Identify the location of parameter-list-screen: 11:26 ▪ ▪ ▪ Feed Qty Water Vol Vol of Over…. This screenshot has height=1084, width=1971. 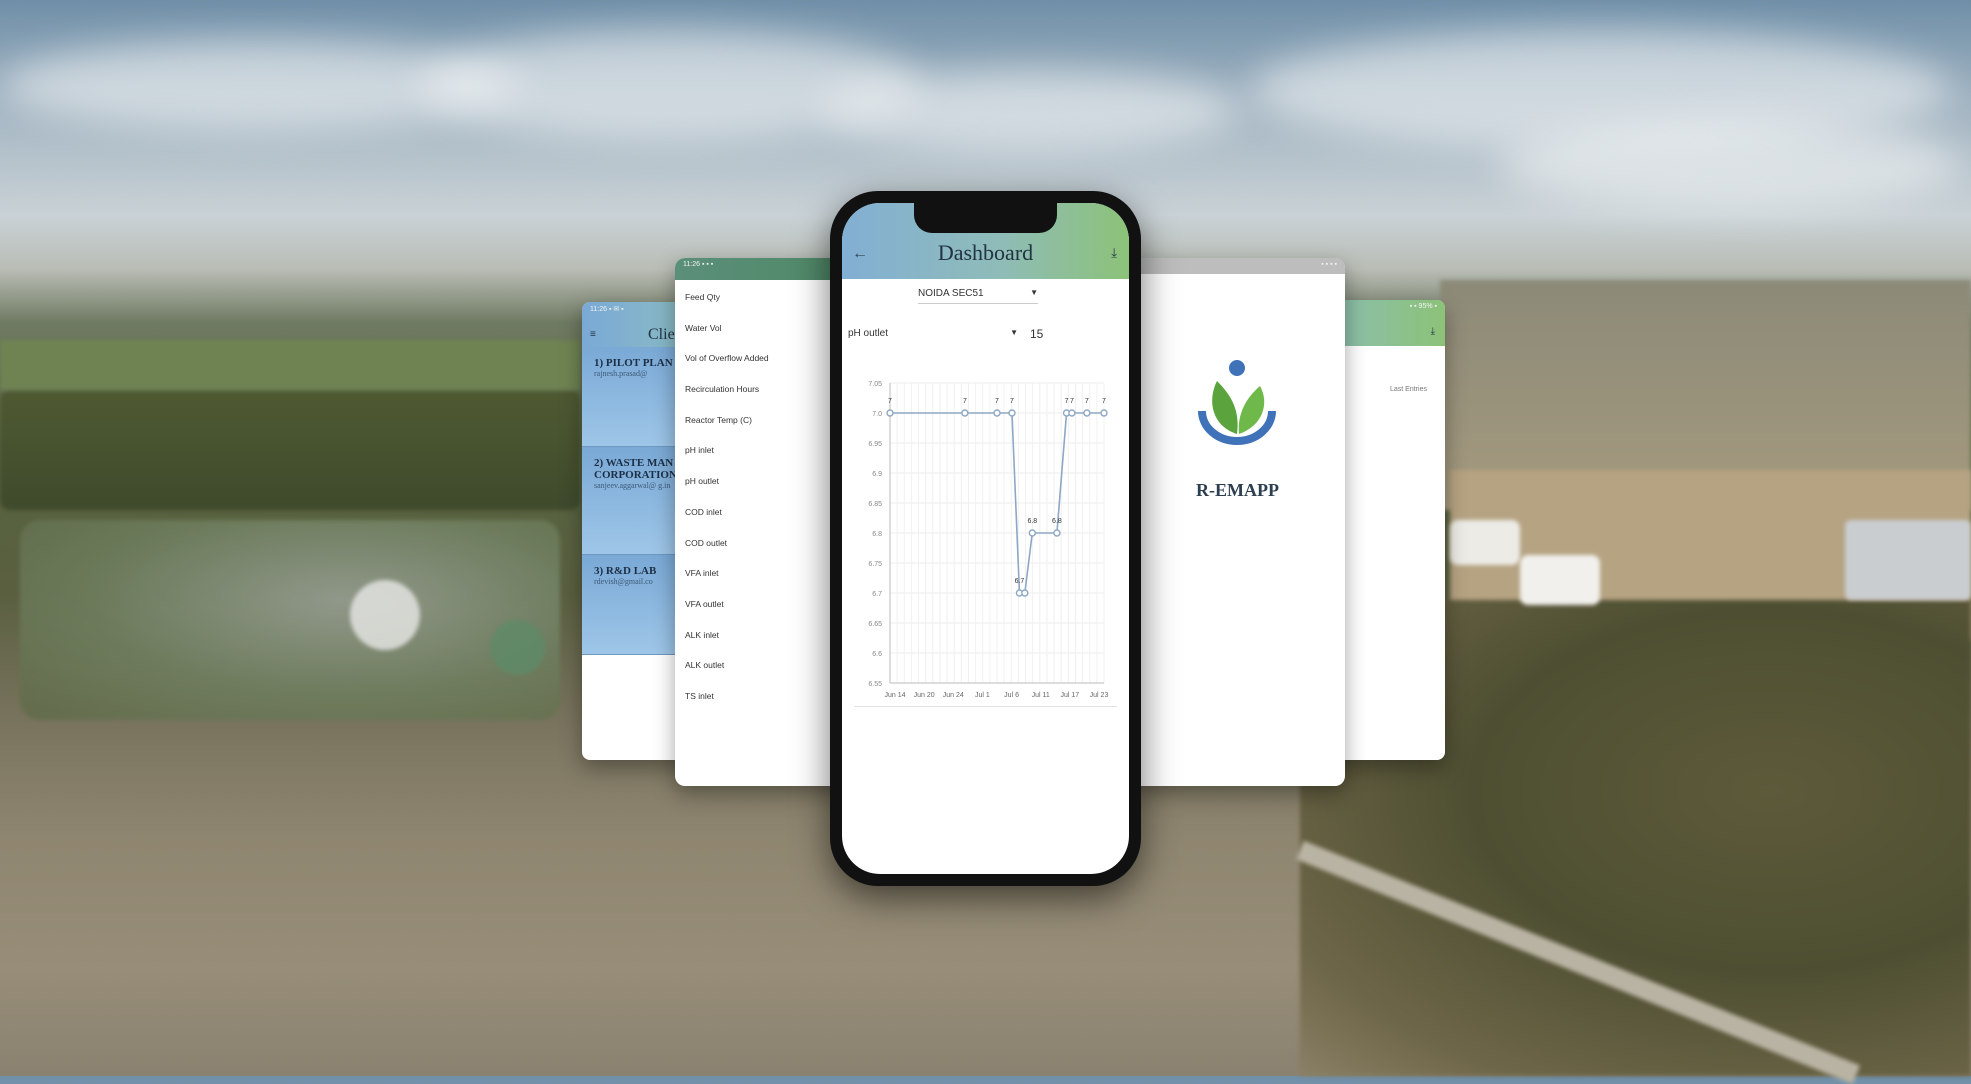
(762, 522).